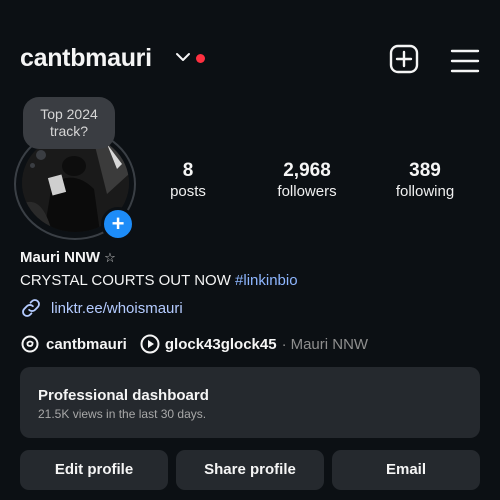 Image resolution: width=500 pixels, height=500 pixels. Describe the element at coordinates (188, 191) in the screenshot. I see `posts-label: posts` at that location.